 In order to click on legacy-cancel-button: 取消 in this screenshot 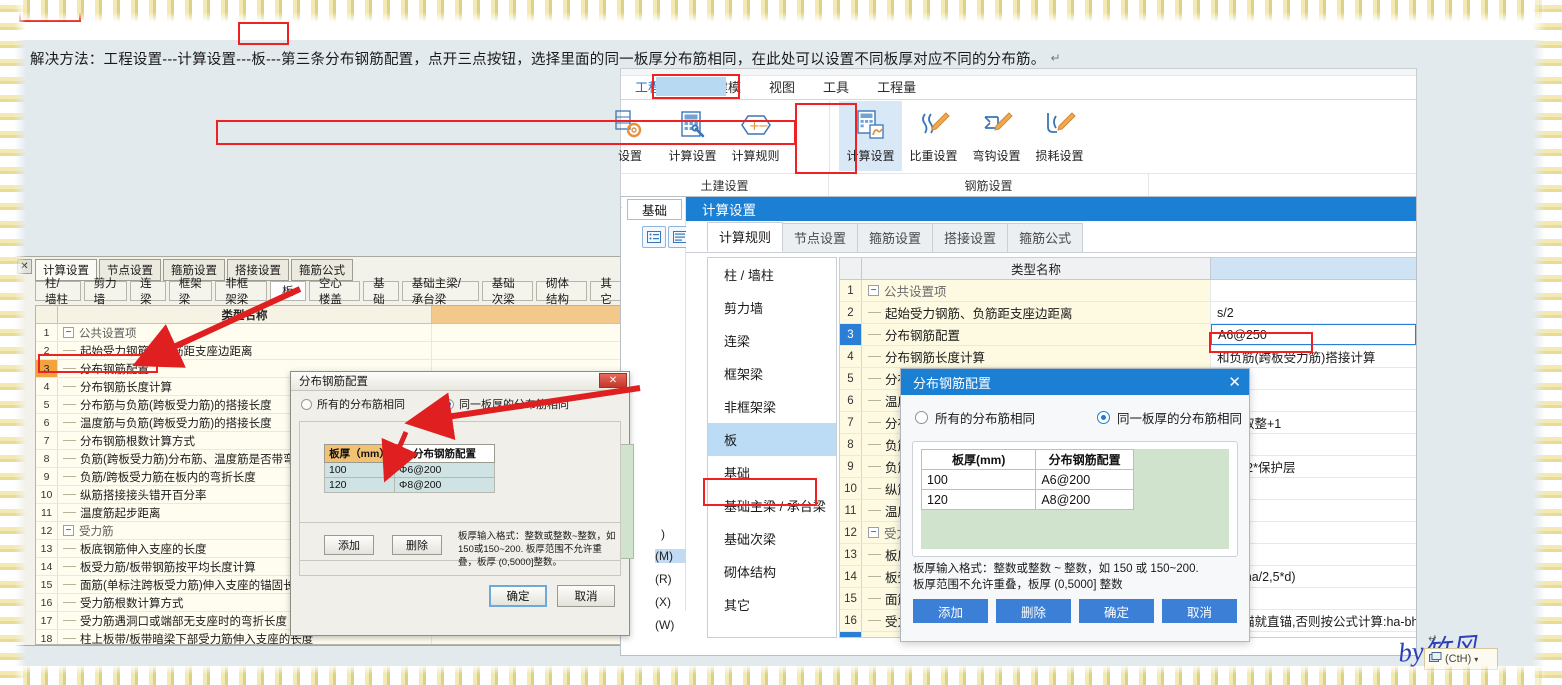, I will do `click(586, 596)`.